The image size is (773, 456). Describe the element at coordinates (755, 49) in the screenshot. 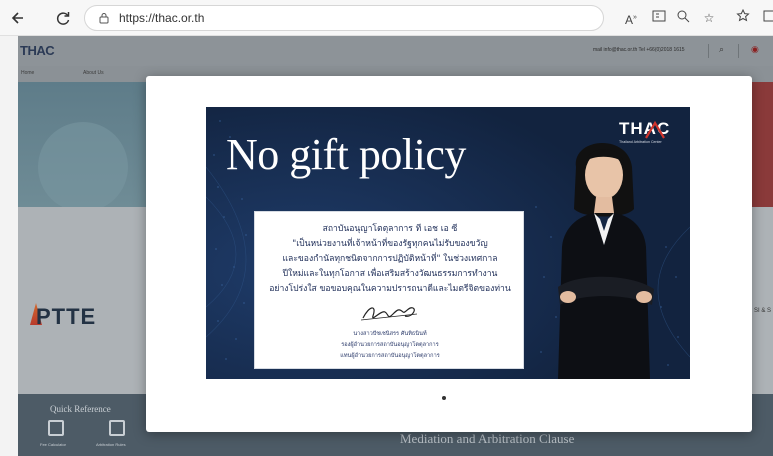

I see `globe-icon: ◉` at that location.